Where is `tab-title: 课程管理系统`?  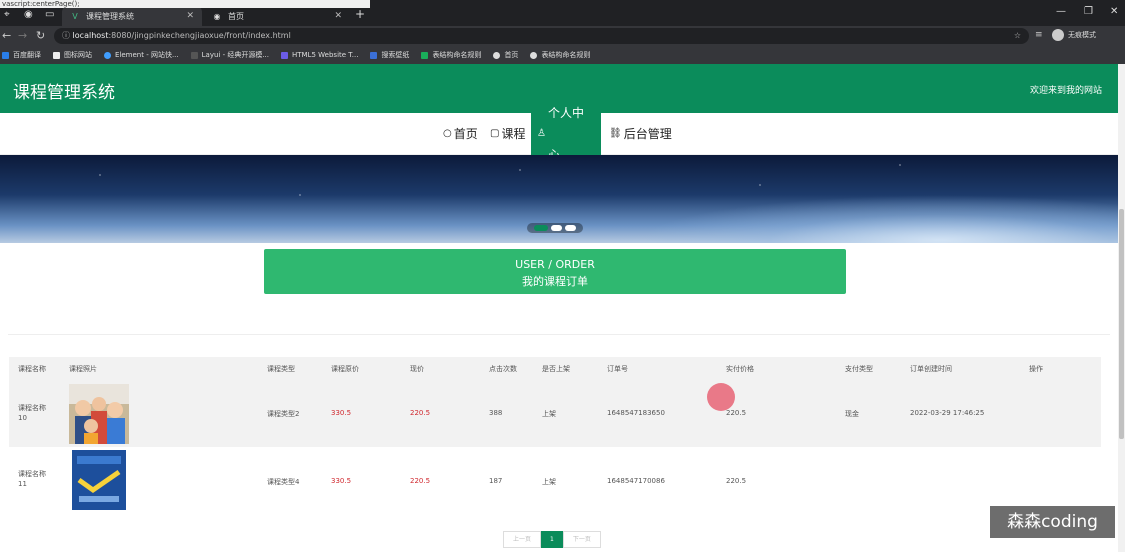
tab-title: 课程管理系统 is located at coordinates (110, 16).